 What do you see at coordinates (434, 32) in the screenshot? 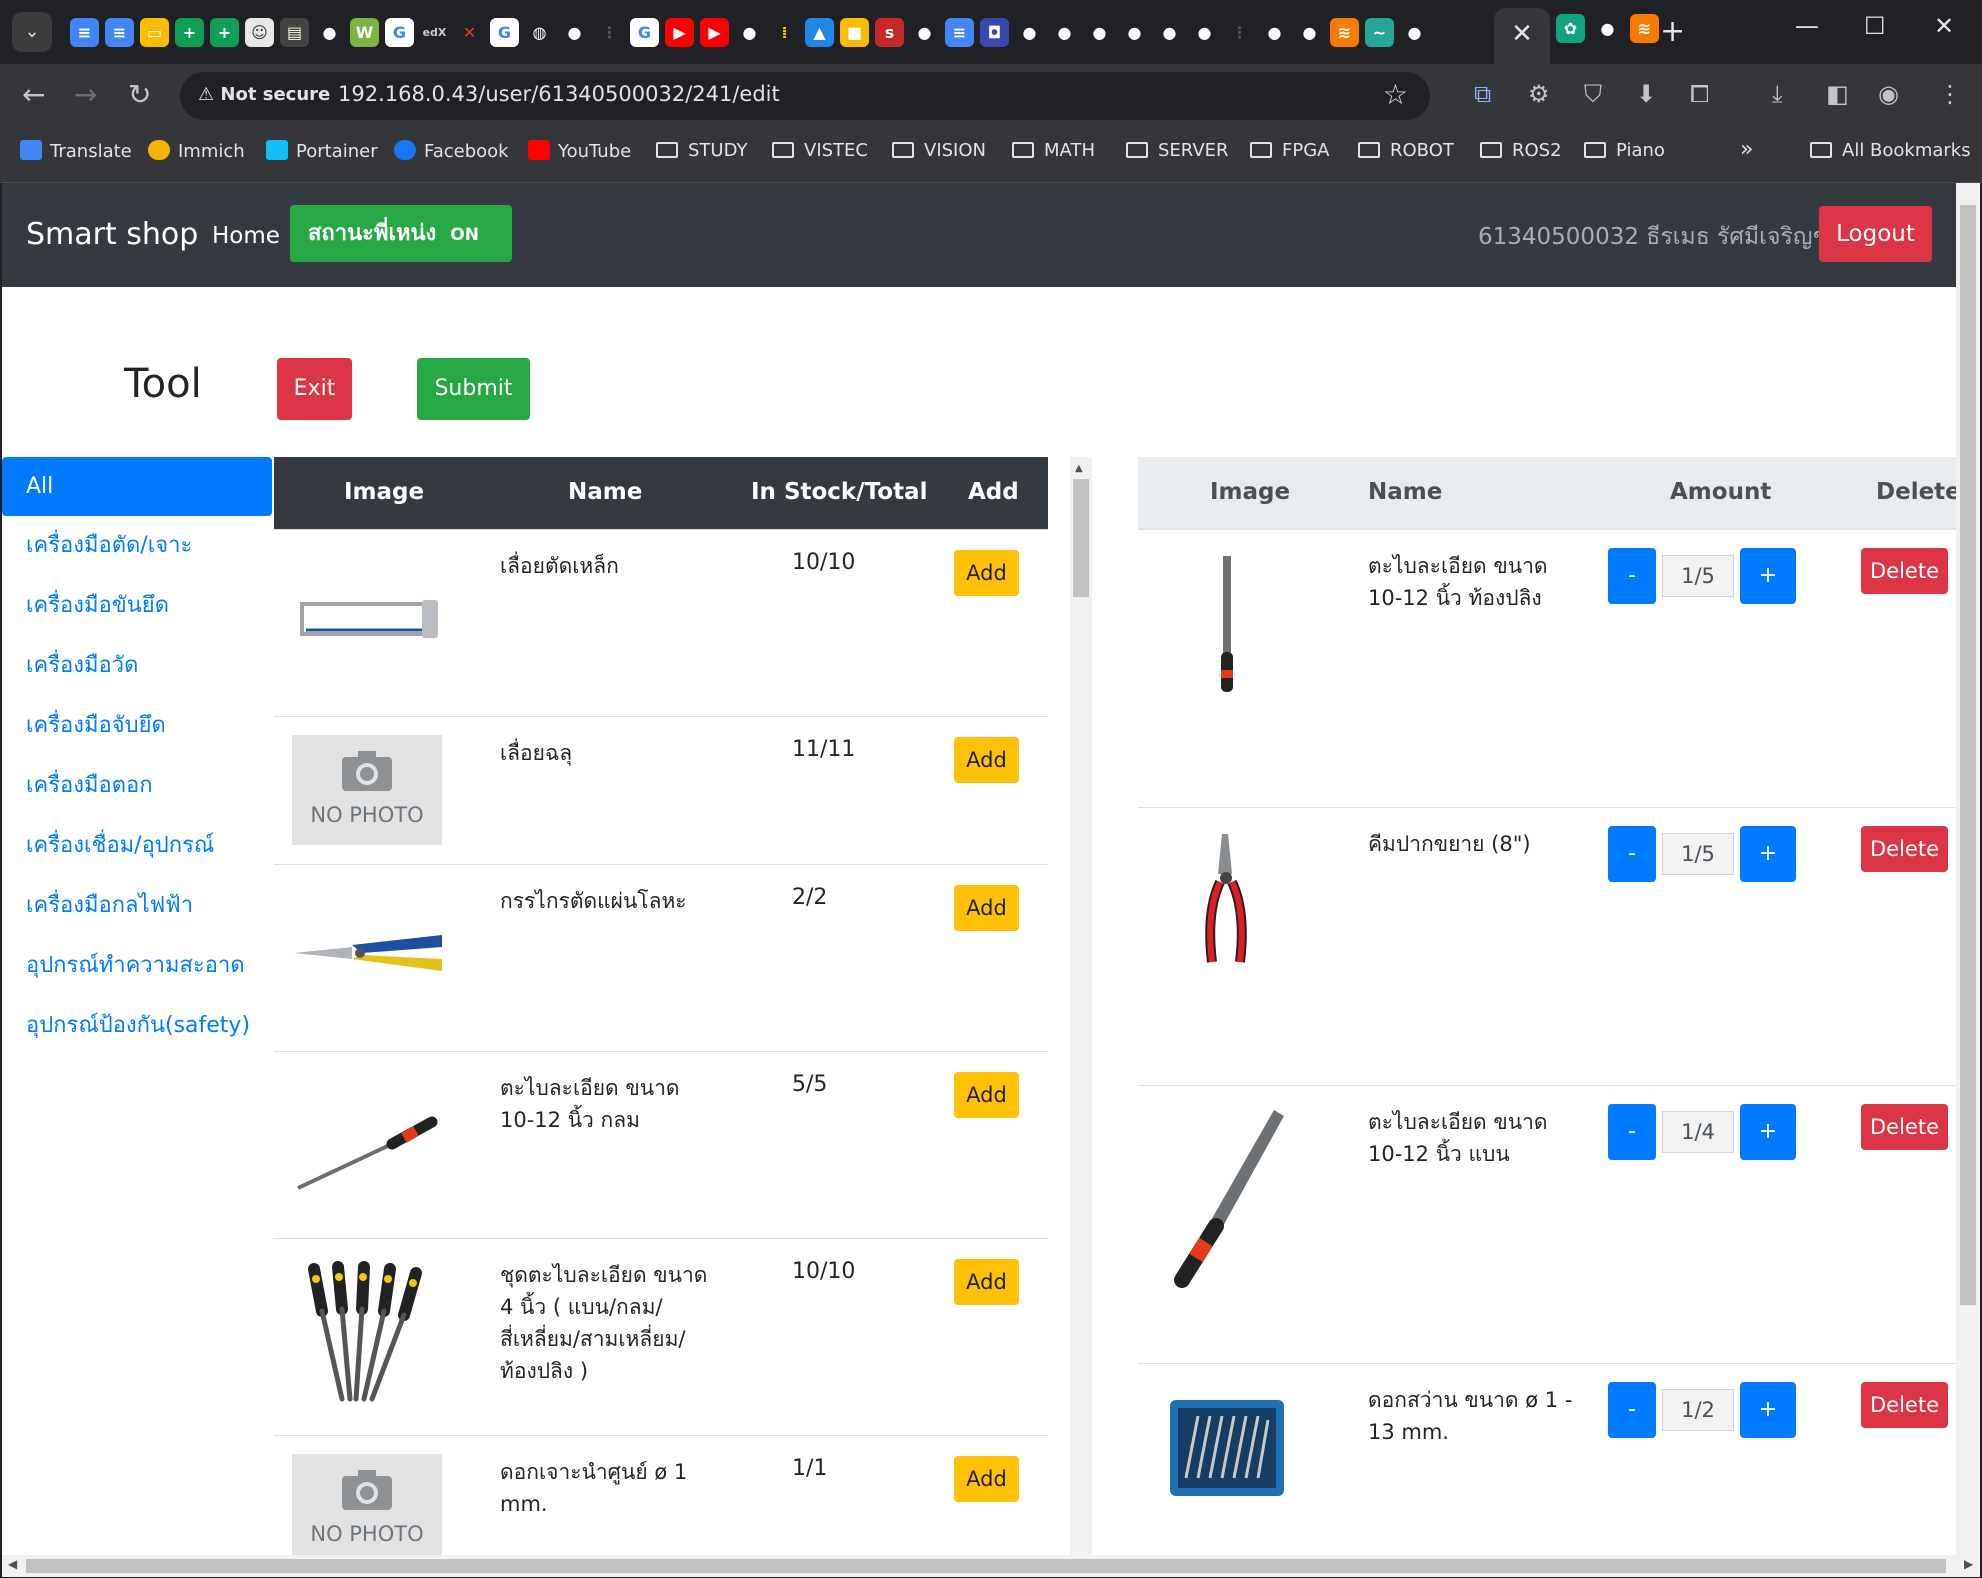
I see `edx-tab-icon: edX` at bounding box center [434, 32].